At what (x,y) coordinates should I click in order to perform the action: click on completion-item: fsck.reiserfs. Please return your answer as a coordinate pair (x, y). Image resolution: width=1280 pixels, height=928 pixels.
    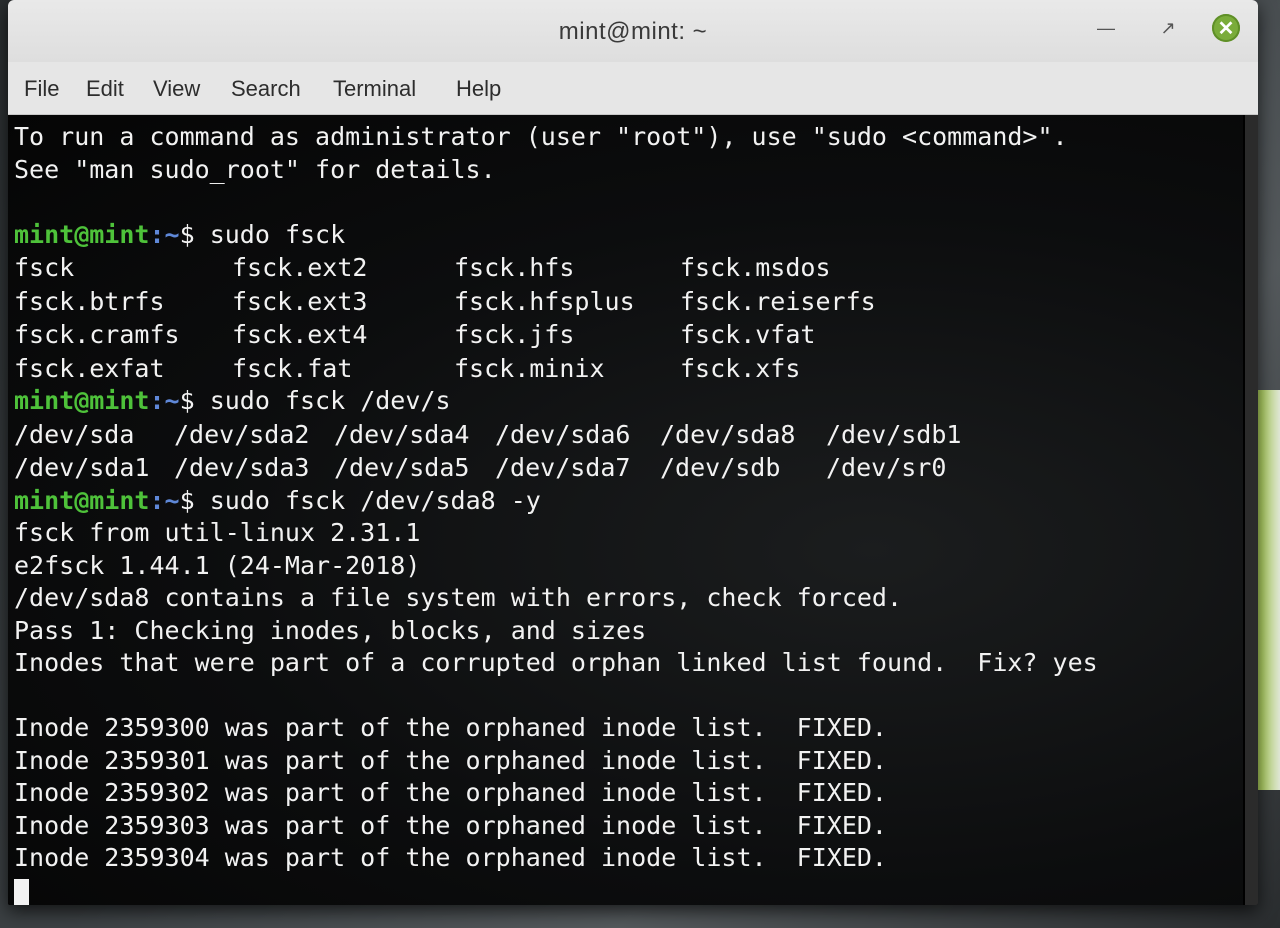
    Looking at the image, I should click on (778, 301).